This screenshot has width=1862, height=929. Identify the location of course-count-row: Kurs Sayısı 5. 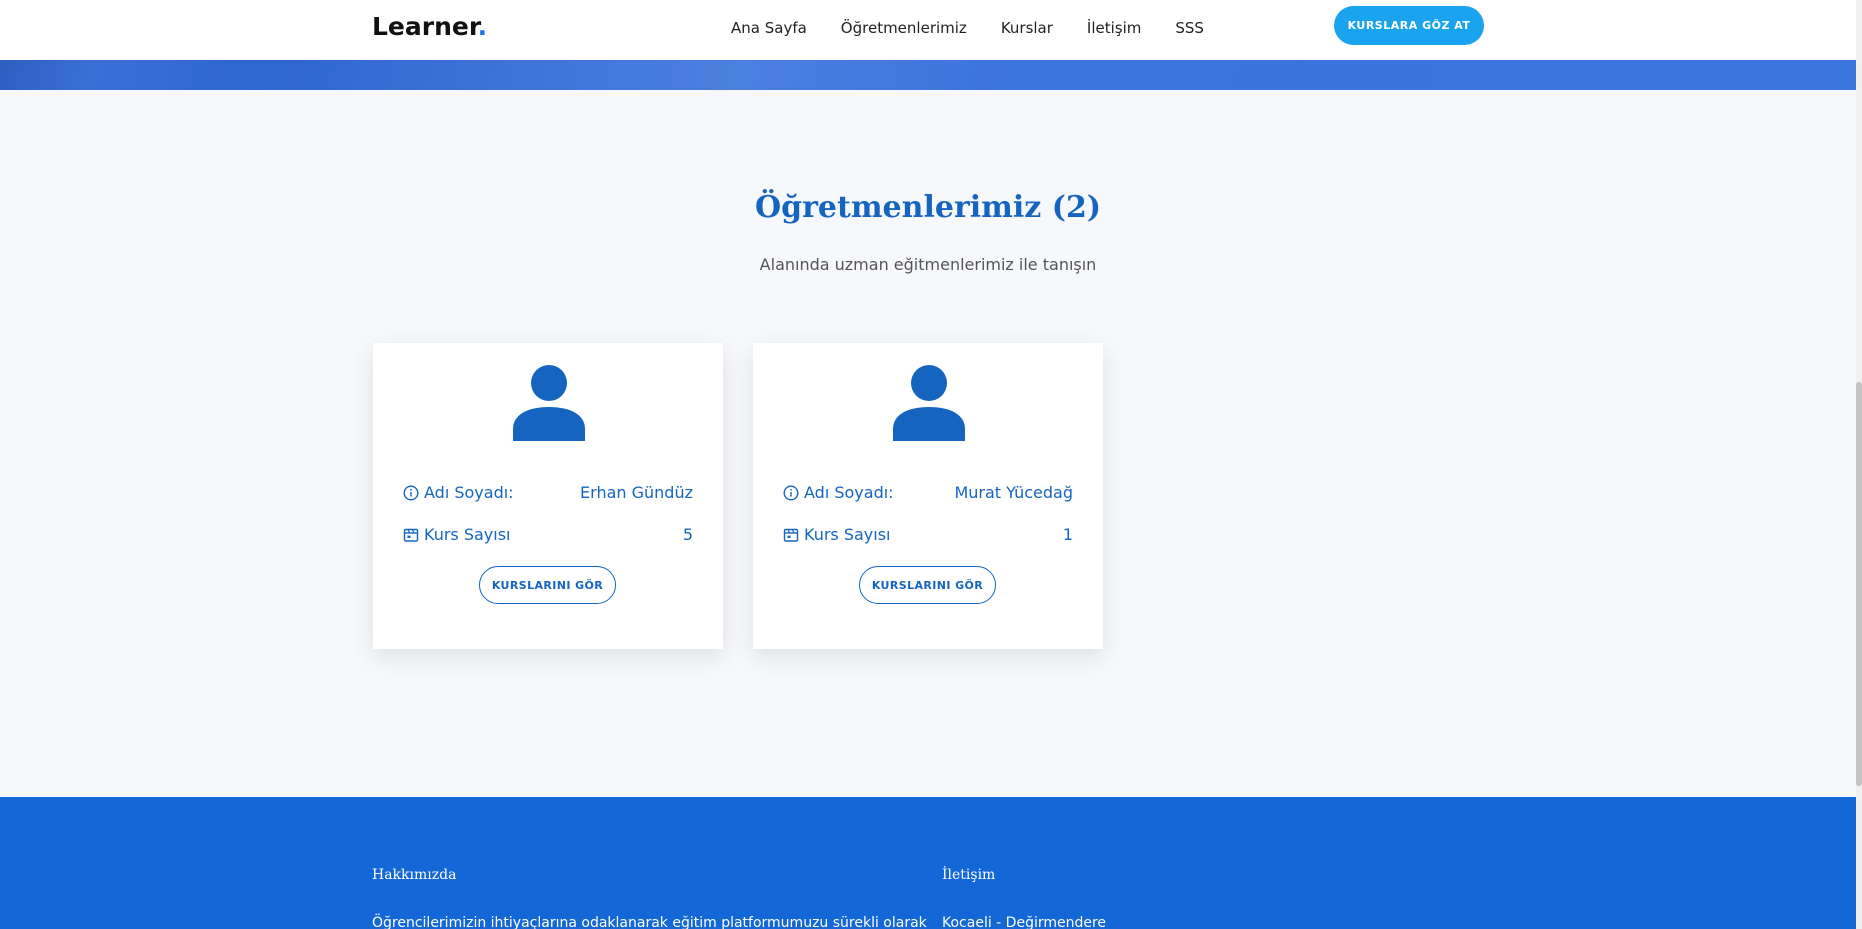
(548, 536).